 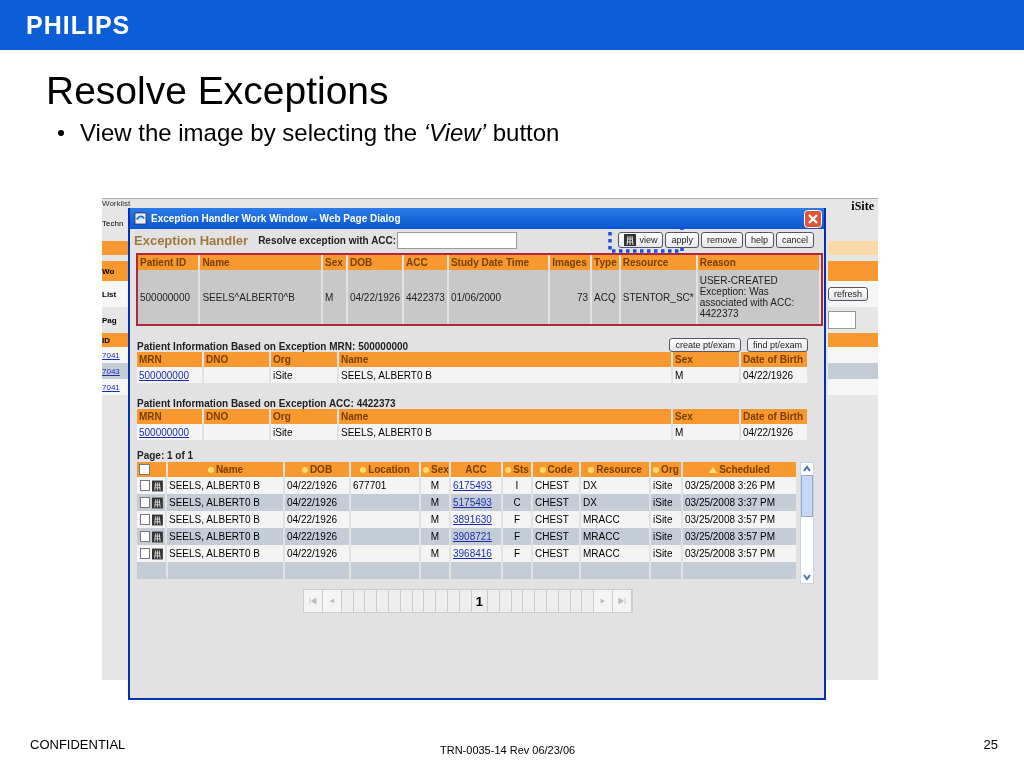 I want to click on table-cell: 73, so click(x=570, y=297).